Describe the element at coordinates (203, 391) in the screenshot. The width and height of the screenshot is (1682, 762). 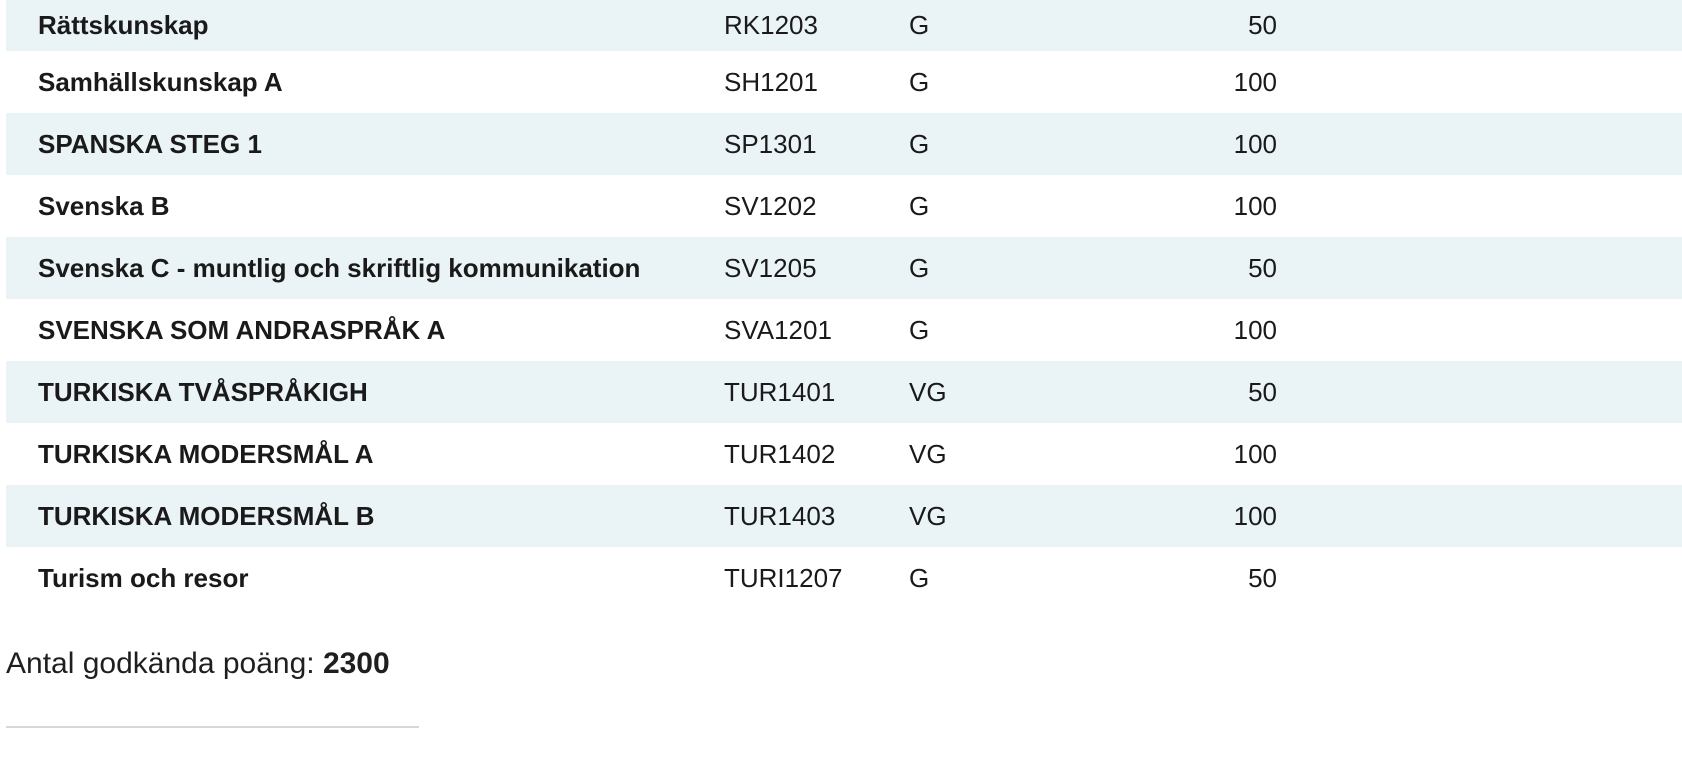
I see `course-name: TURKISKA TVÅSPRÅKIGH` at that location.